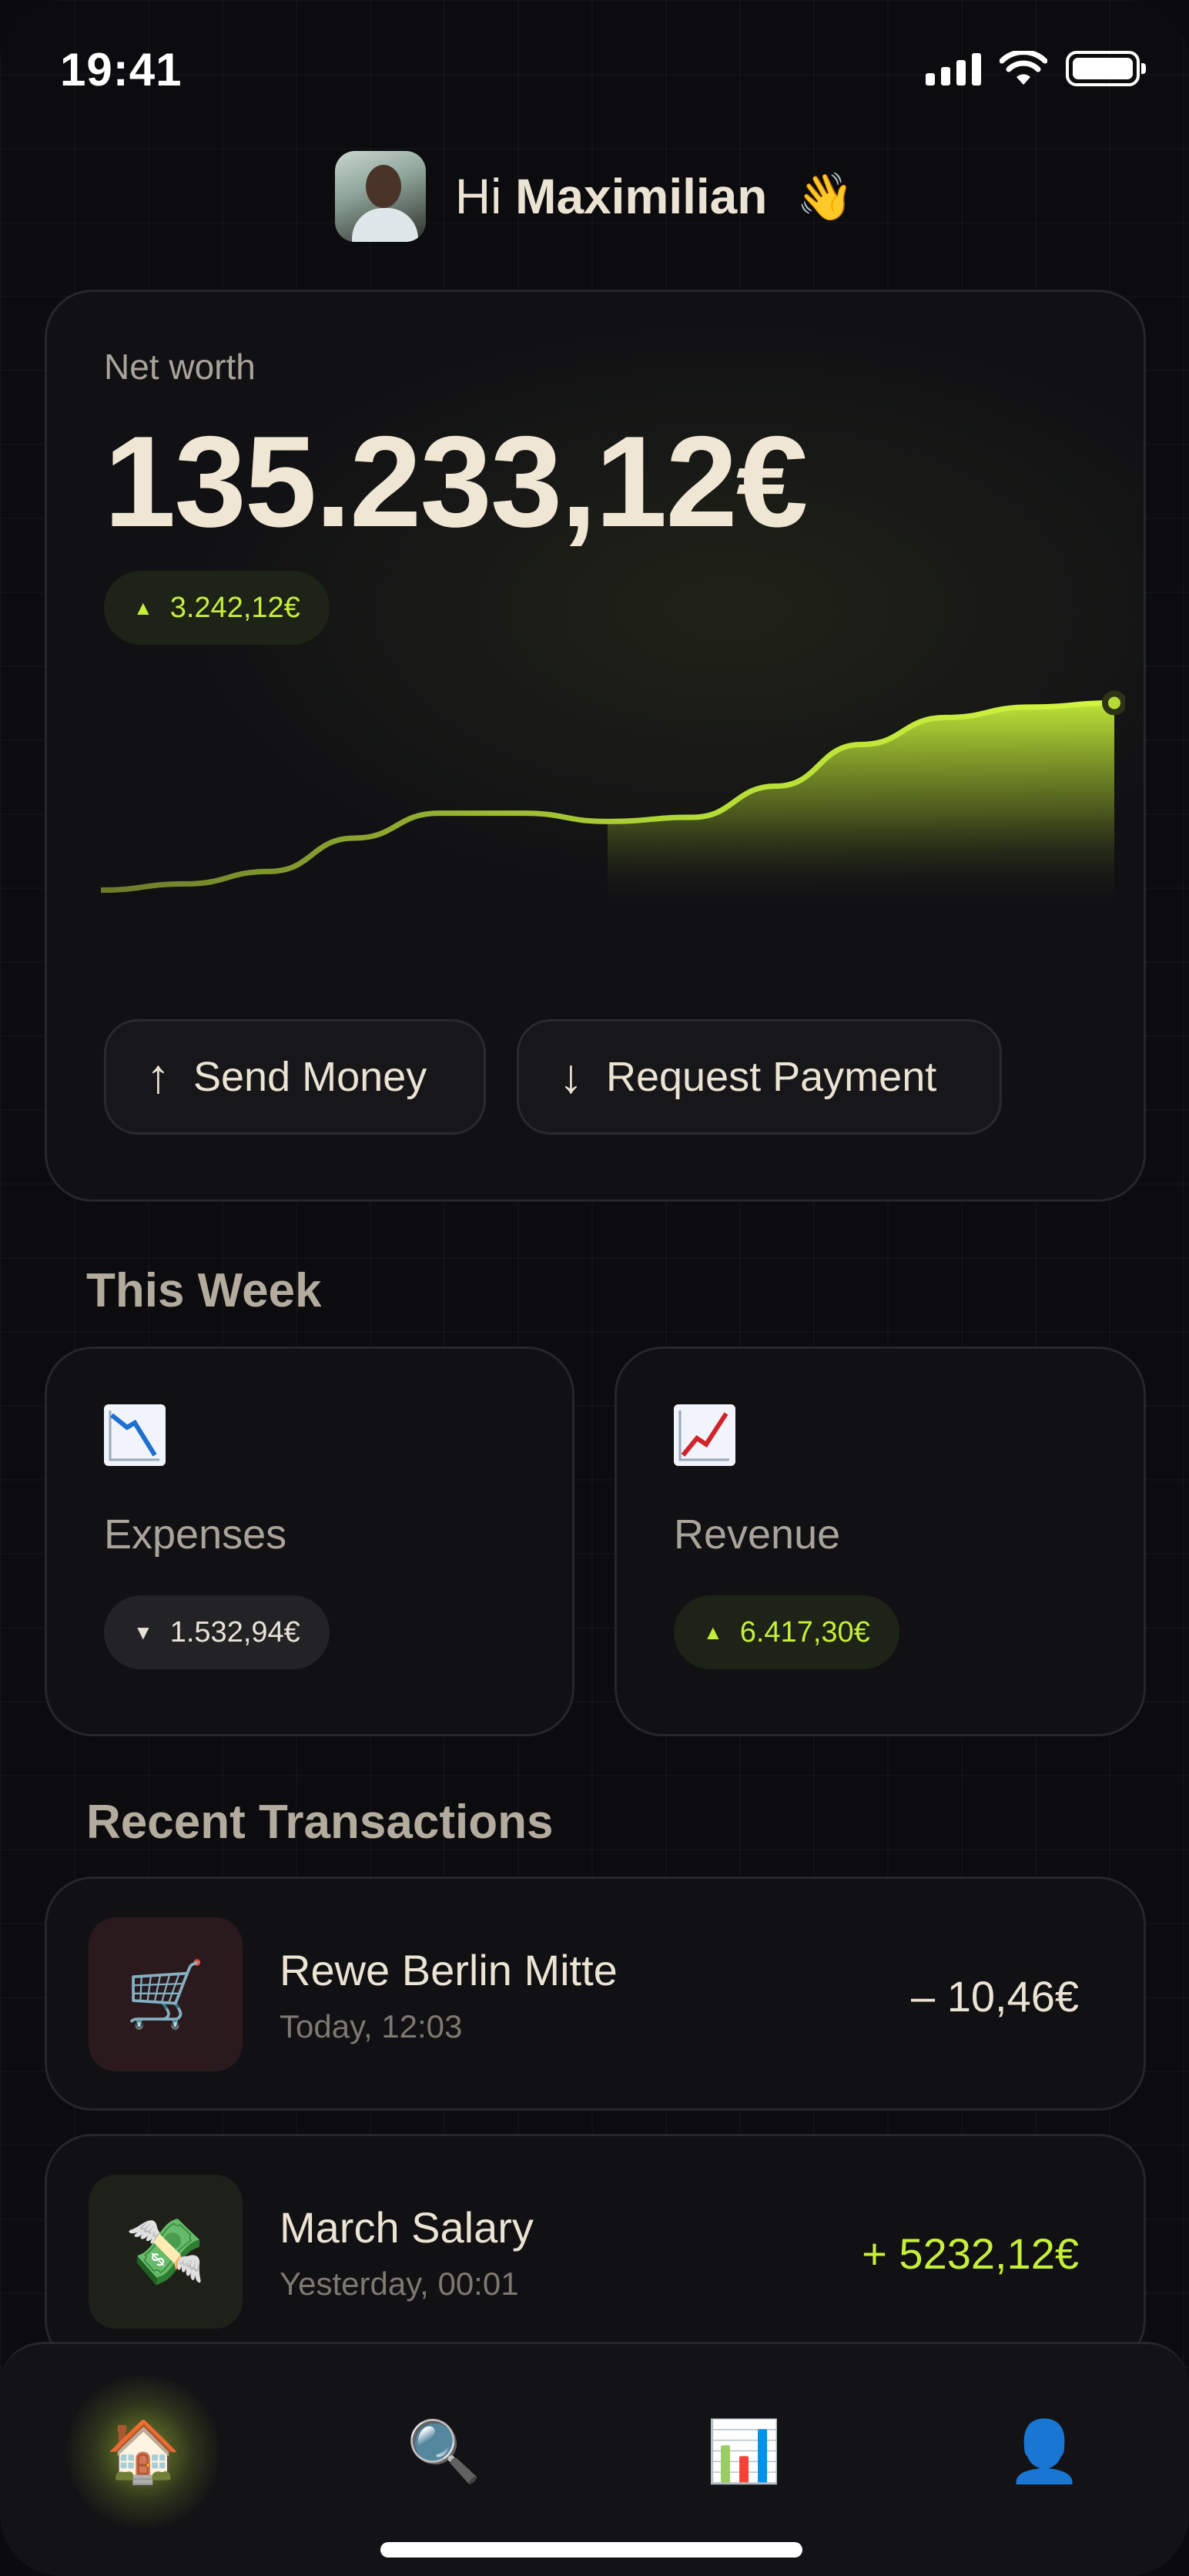 The height and width of the screenshot is (2576, 1189). What do you see at coordinates (195, 1534) in the screenshot?
I see `expenses-label: Expenses` at bounding box center [195, 1534].